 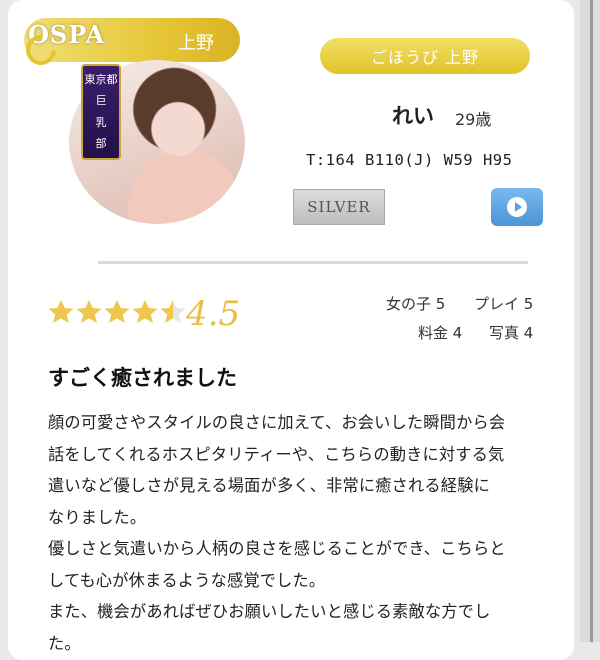 I want to click on badge-line: 乳, so click(x=101, y=122).